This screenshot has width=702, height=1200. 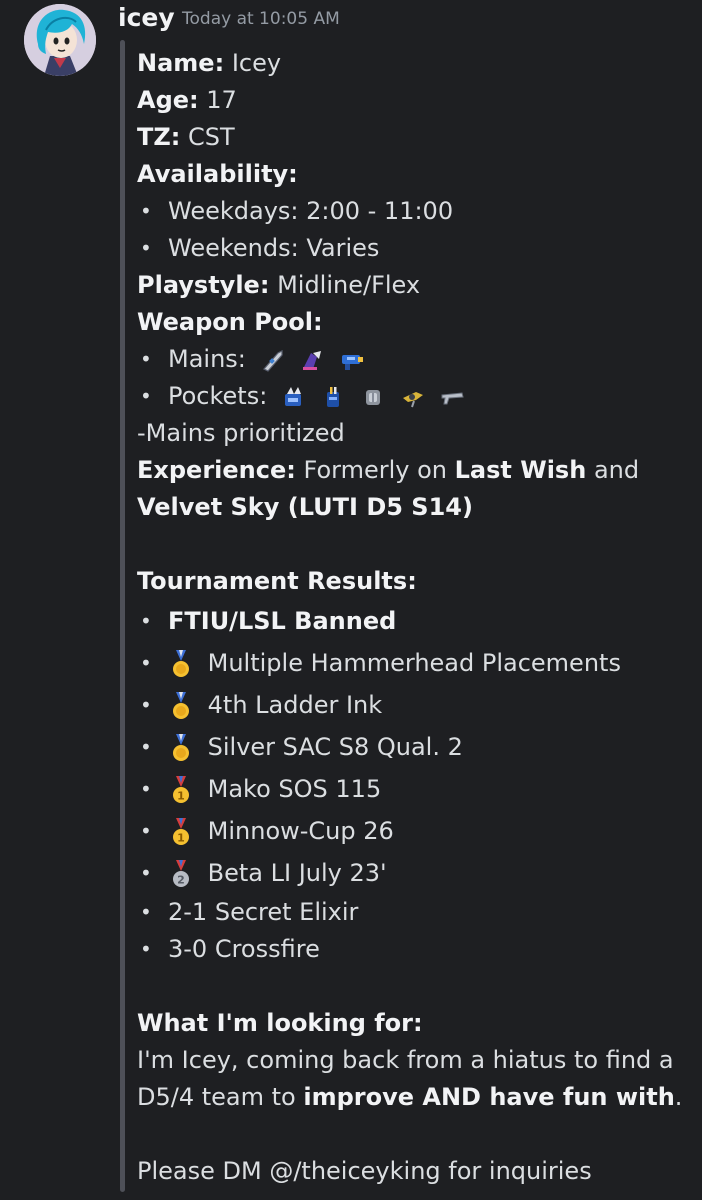 I want to click on list-item: • 3-0 Crossfire, so click(x=417, y=949).